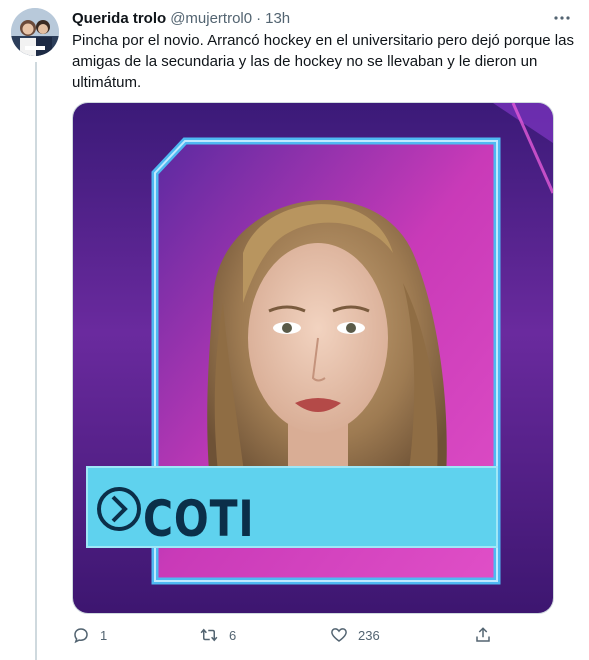  What do you see at coordinates (211, 18) in the screenshot?
I see `user-handle: @mujertrol0` at bounding box center [211, 18].